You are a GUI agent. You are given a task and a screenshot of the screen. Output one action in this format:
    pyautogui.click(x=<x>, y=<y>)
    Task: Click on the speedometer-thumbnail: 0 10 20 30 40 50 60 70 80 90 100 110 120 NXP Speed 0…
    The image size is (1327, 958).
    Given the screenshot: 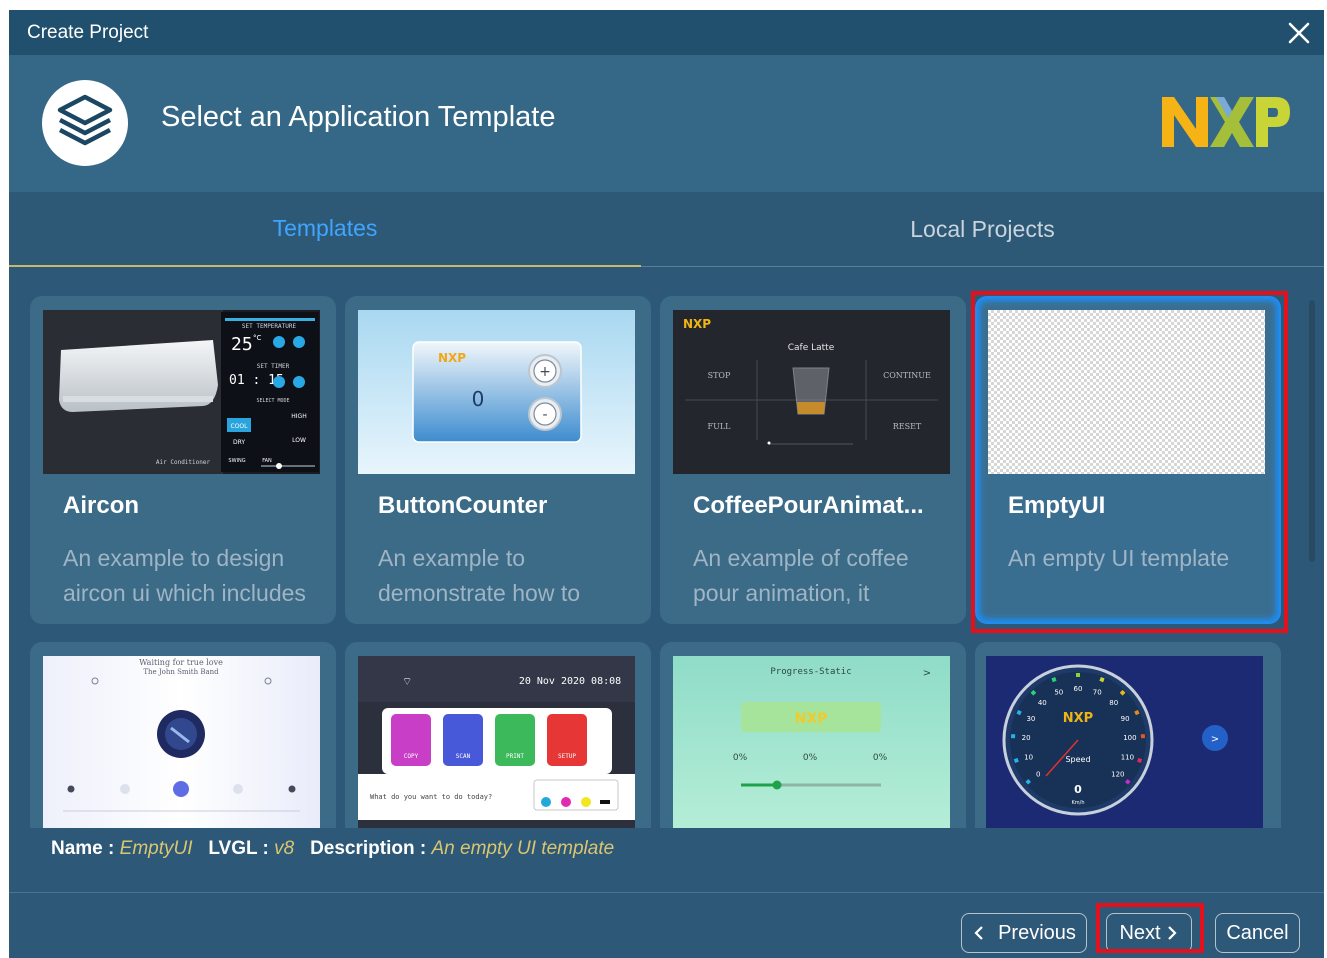 What is the action you would take?
    pyautogui.click(x=1124, y=742)
    